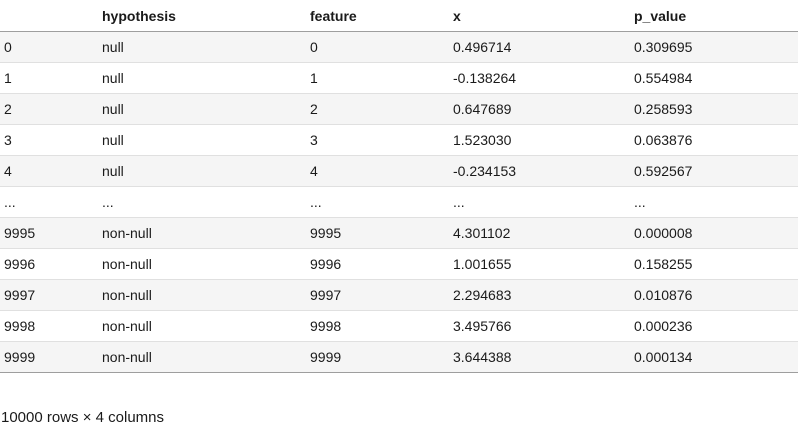 The height and width of the screenshot is (431, 800). Describe the element at coordinates (377, 264) in the screenshot. I see `cell-feature: 9996` at that location.